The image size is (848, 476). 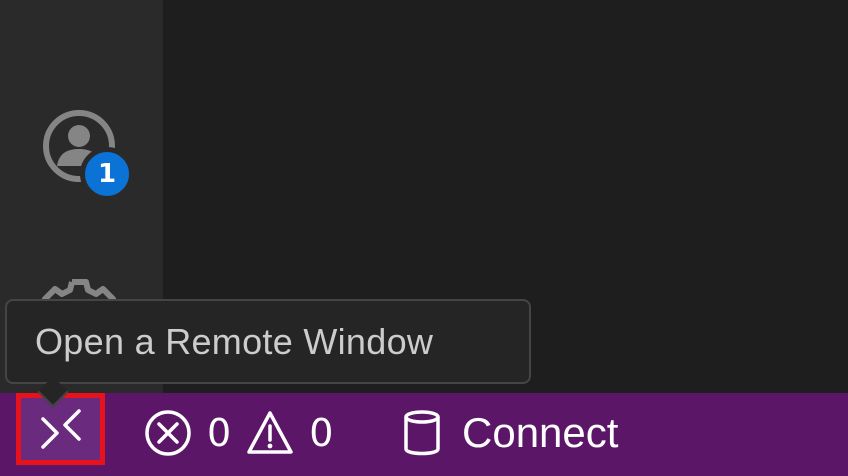 I want to click on error-count: 0, so click(x=219, y=433).